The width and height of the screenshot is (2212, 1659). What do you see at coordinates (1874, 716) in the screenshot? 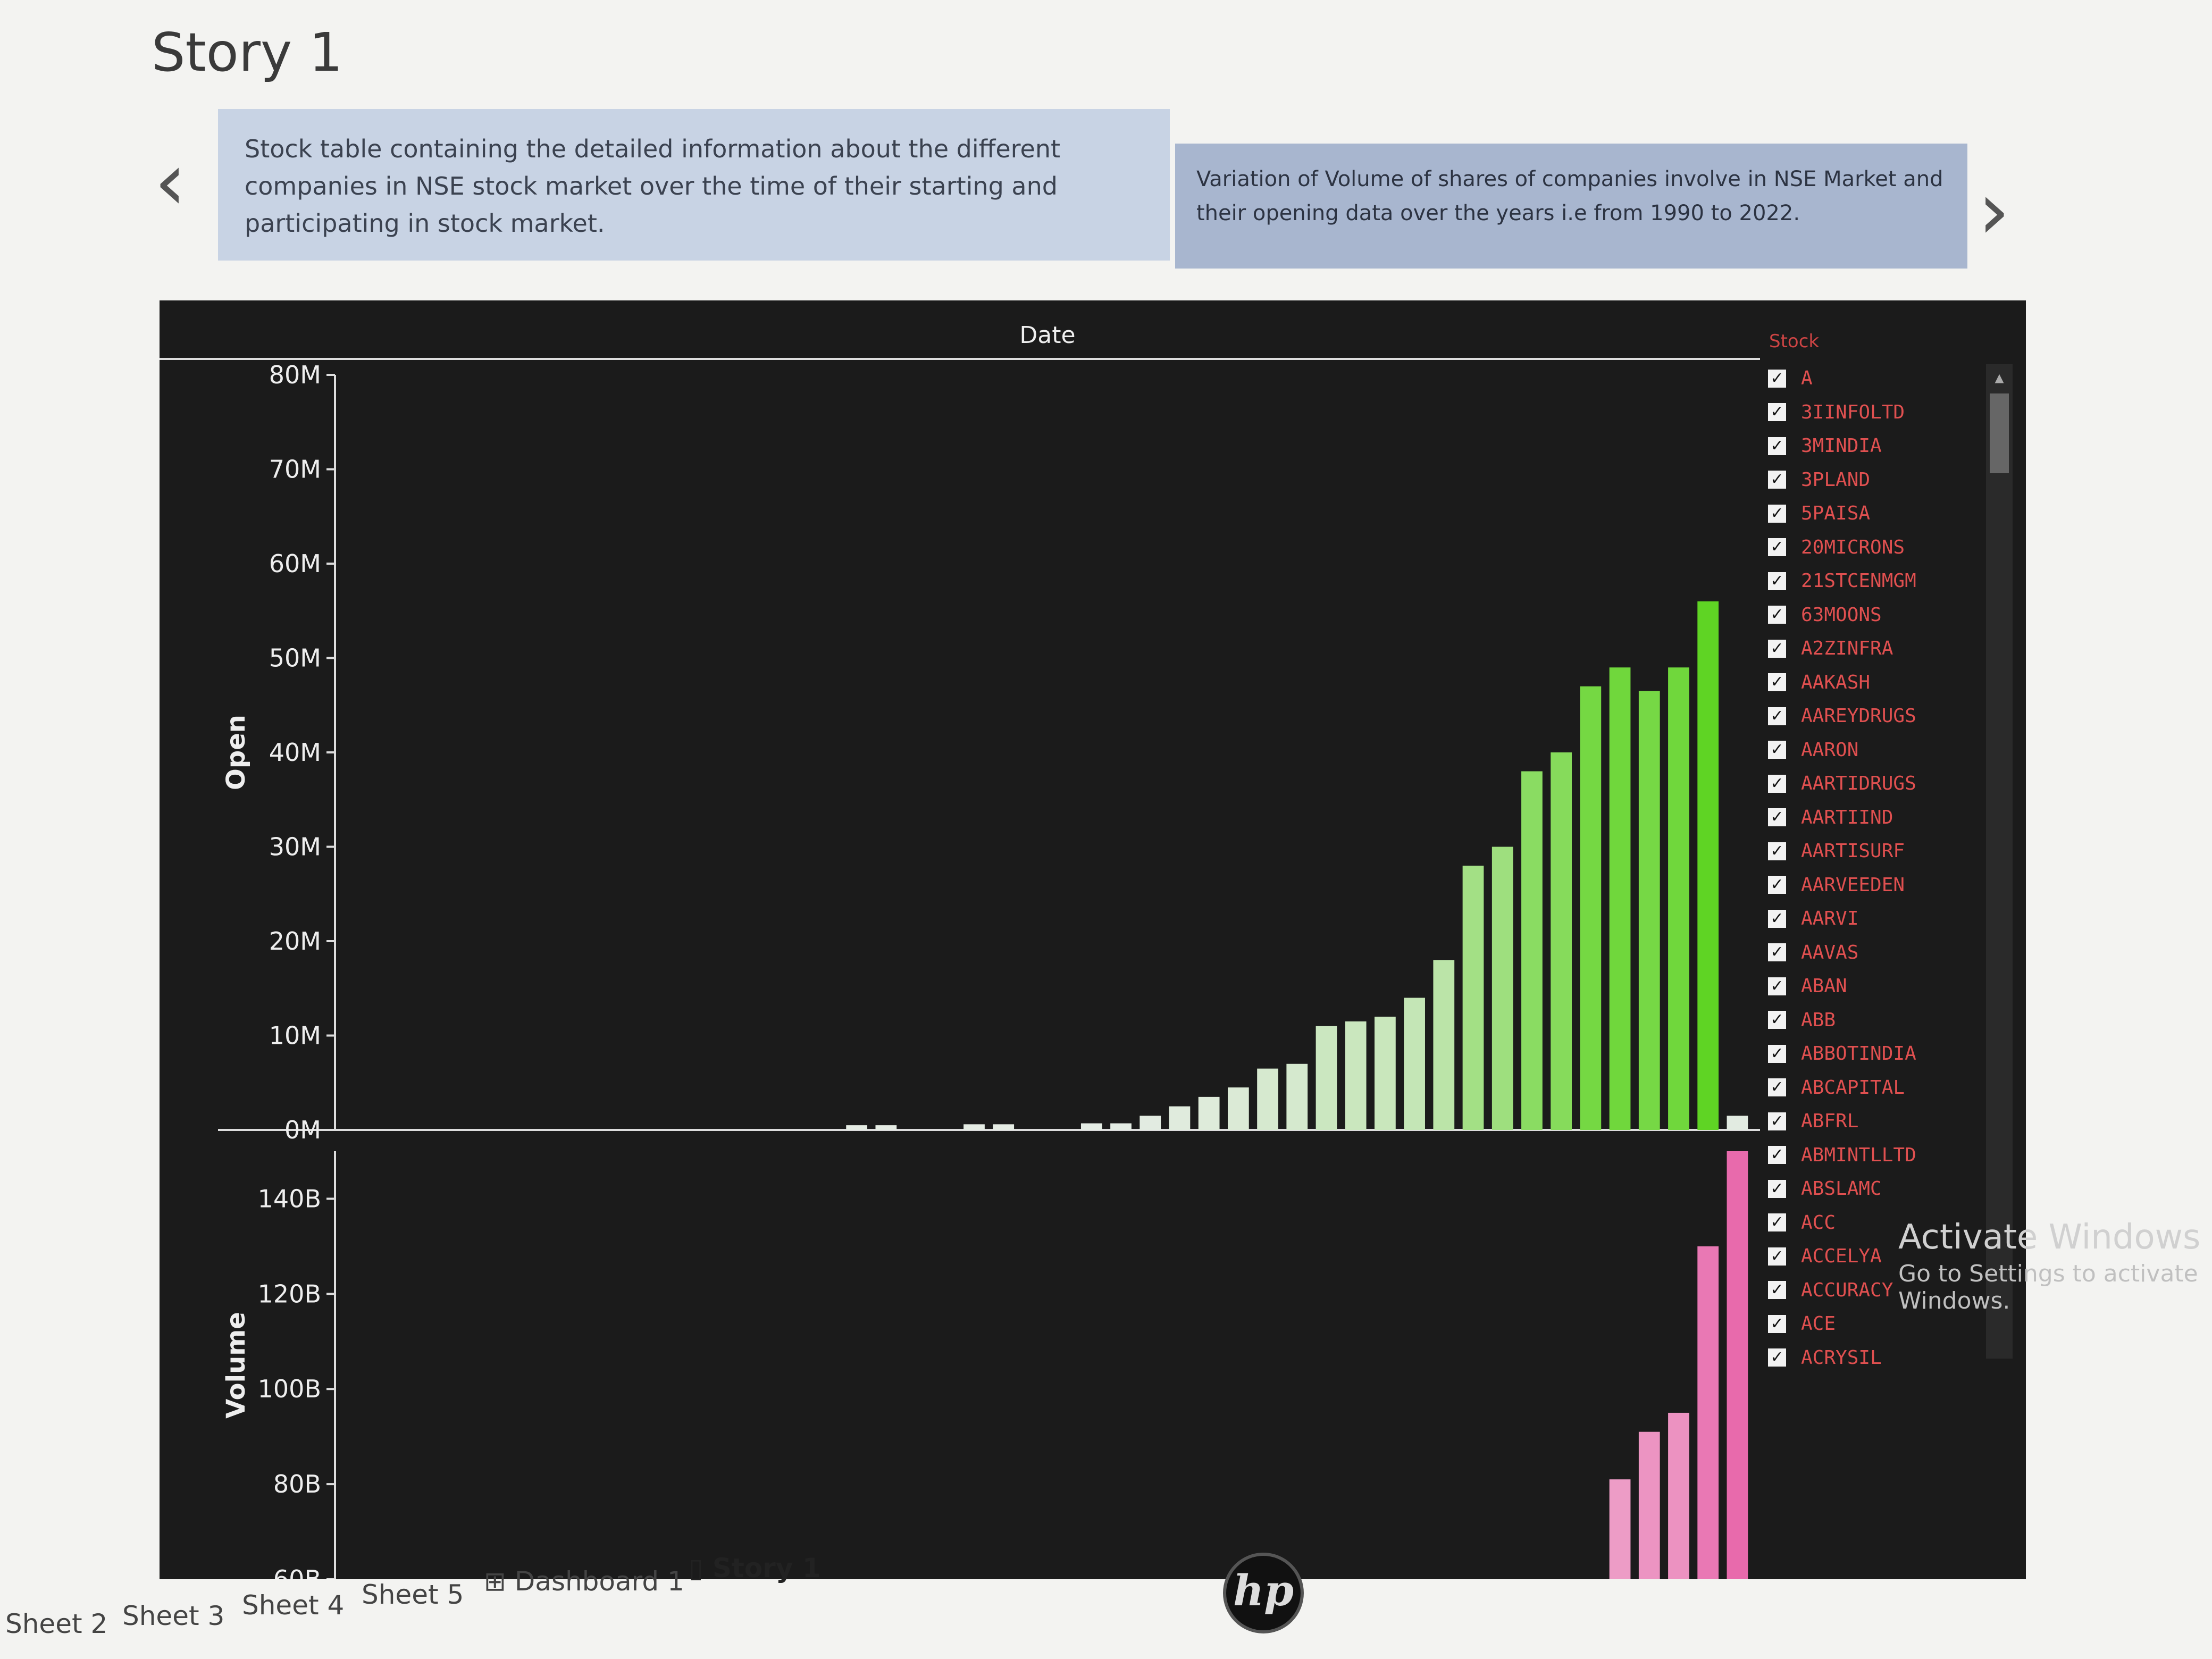
I see `legend-item: ✓ AAREYDRUGS` at bounding box center [1874, 716].